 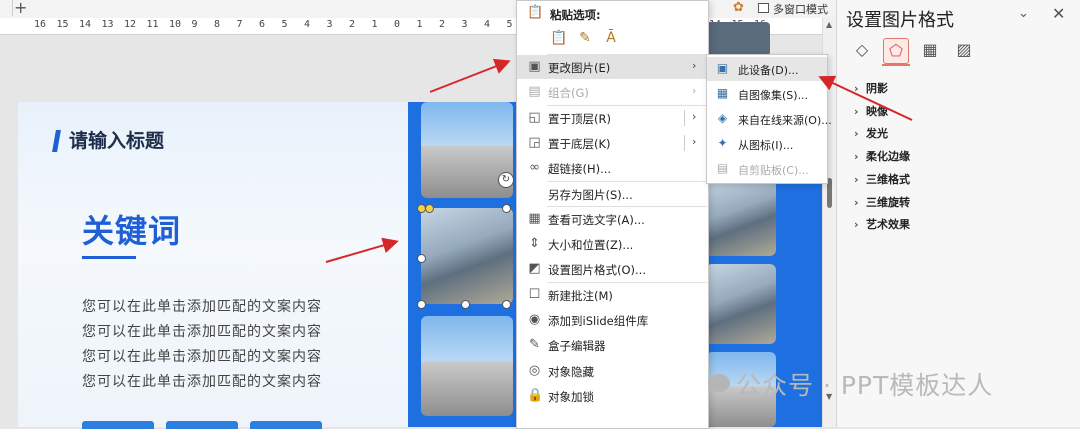 What do you see at coordinates (896, 51) in the screenshot?
I see `effects-pentagon-icon: ⬠` at bounding box center [896, 51].